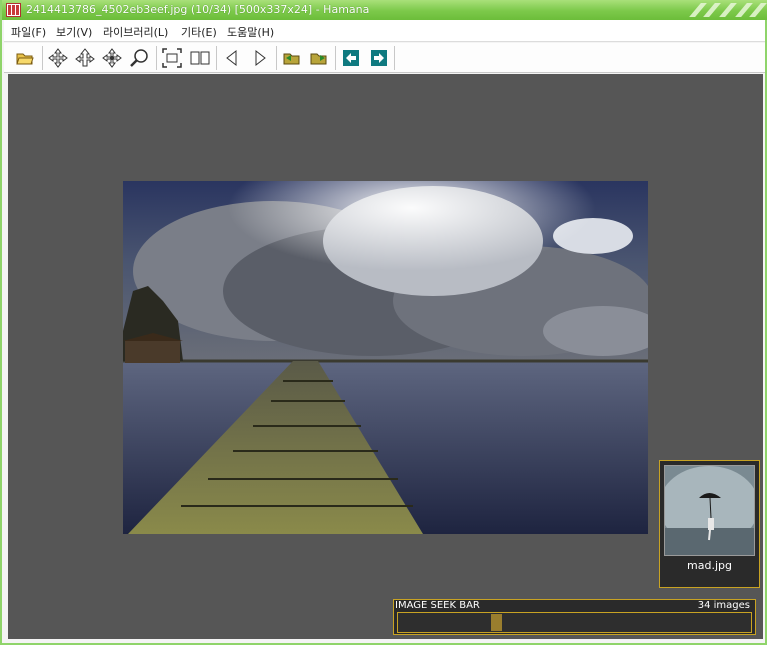 The image size is (767, 645). What do you see at coordinates (74, 32) in the screenshot?
I see `menu-view: 보기(V)` at bounding box center [74, 32].